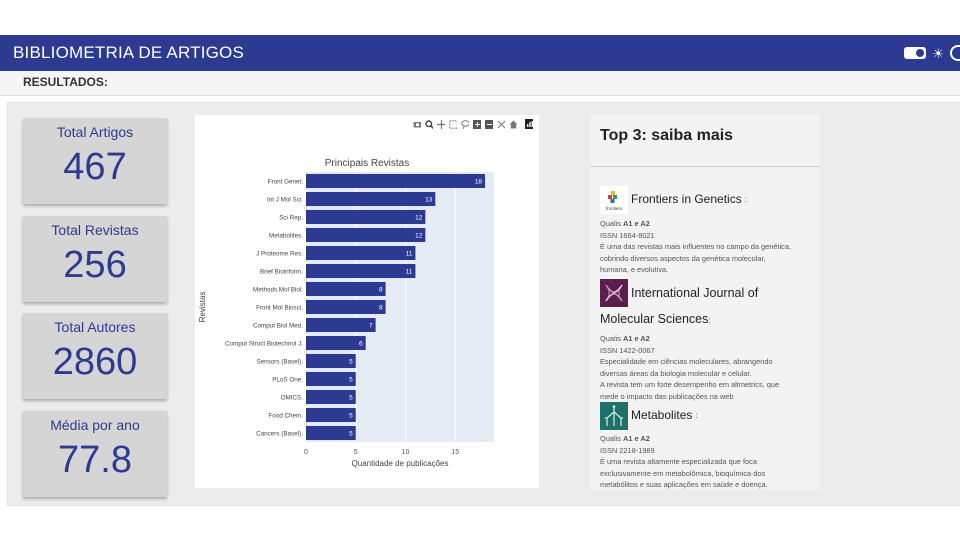 Image resolution: width=960 pixels, height=540 pixels. I want to click on results-bar: RESULTADOS:, so click(480, 83).